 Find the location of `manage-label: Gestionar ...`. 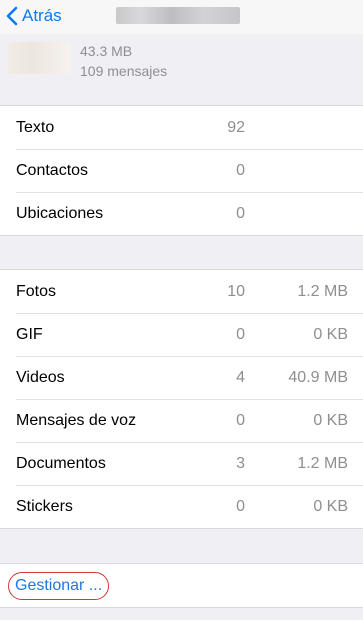

manage-label: Gestionar ... is located at coordinates (59, 585).